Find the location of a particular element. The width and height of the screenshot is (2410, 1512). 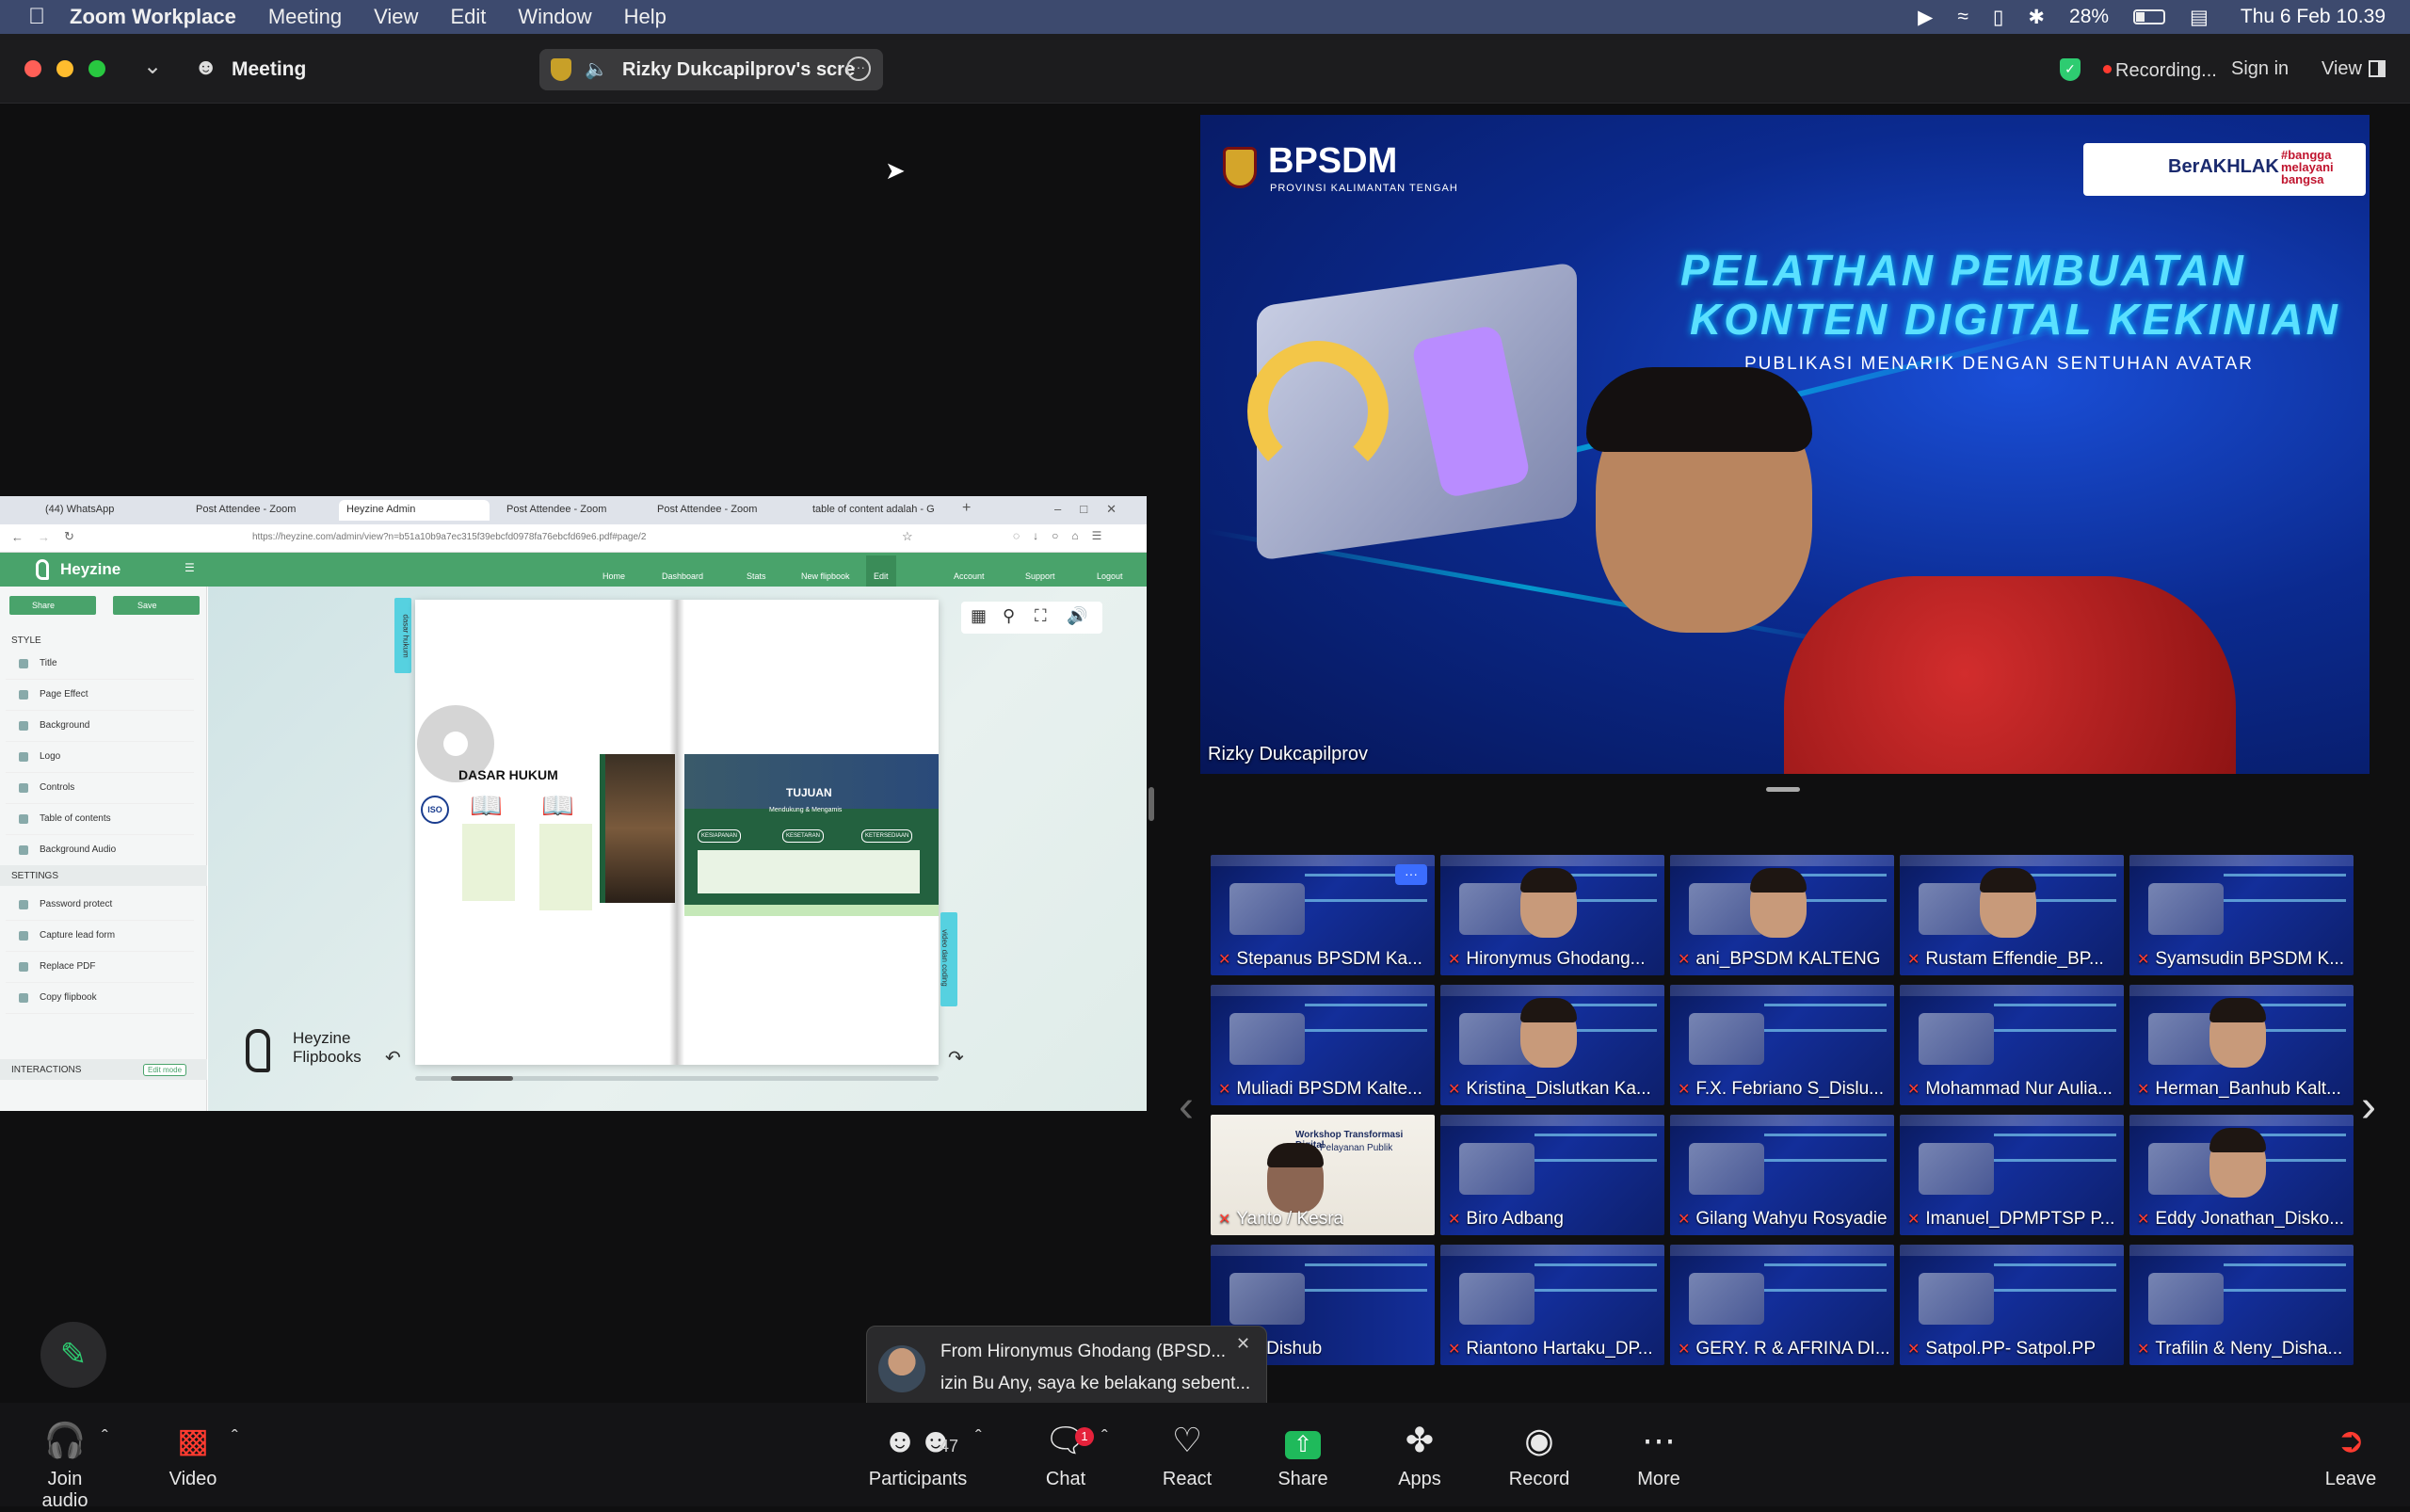

style-item-controls: Controls is located at coordinates (100, 788).